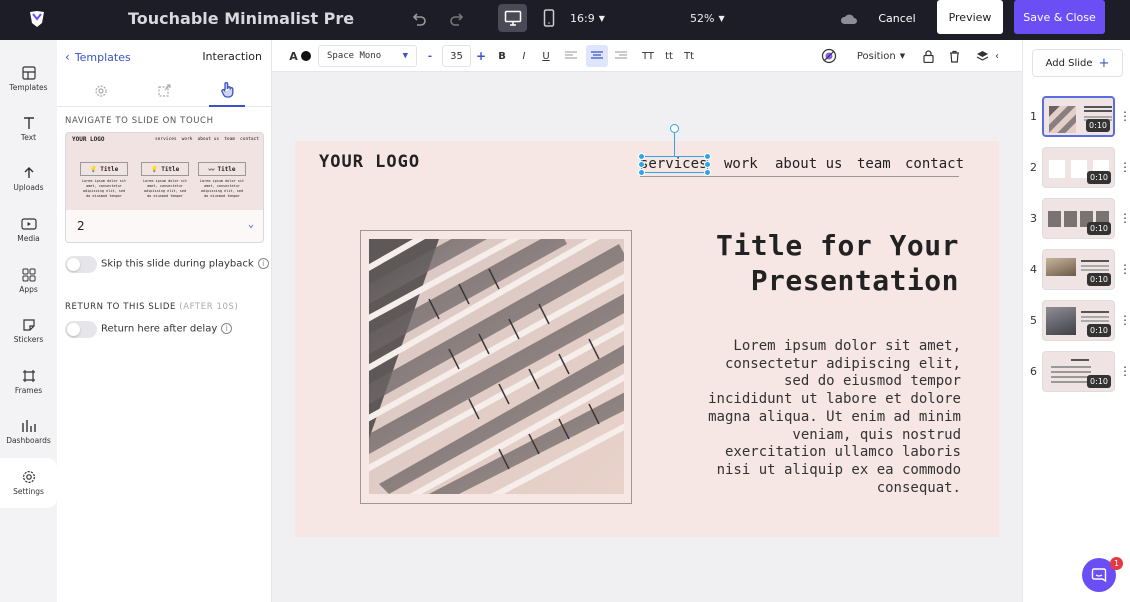 This screenshot has height=602, width=1130. I want to click on font-family-select: Space Mono ▼, so click(367, 56).